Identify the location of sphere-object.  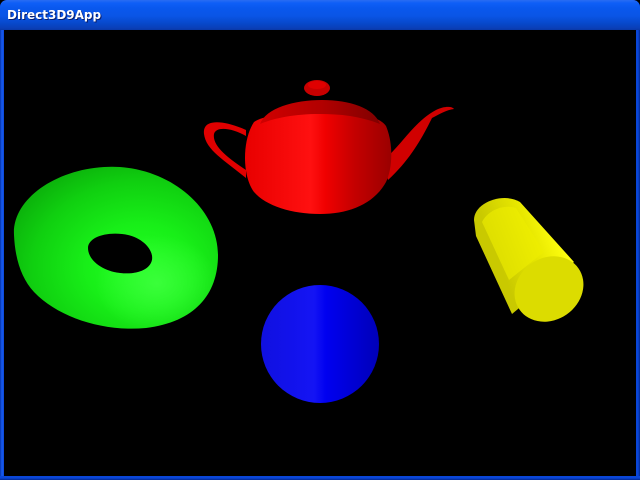
(320, 344).